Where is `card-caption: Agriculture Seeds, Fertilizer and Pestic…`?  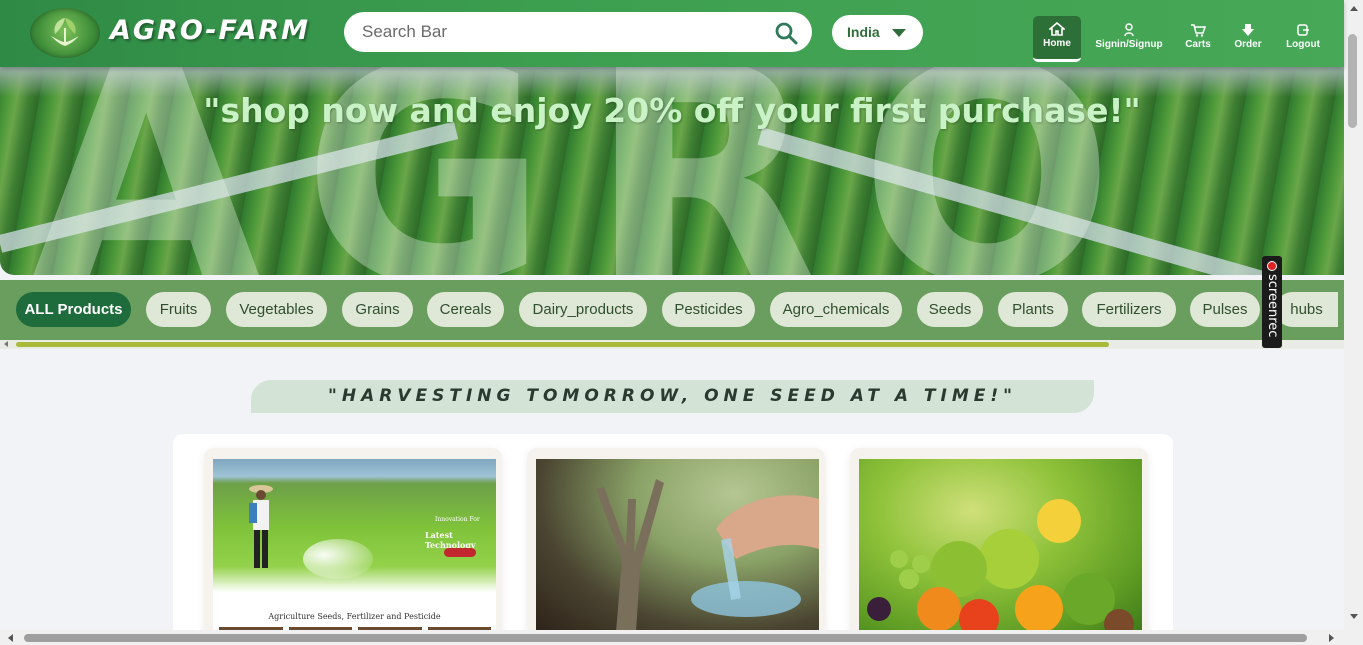
card-caption: Agriculture Seeds, Fertilizer and Pestic… is located at coordinates (354, 616).